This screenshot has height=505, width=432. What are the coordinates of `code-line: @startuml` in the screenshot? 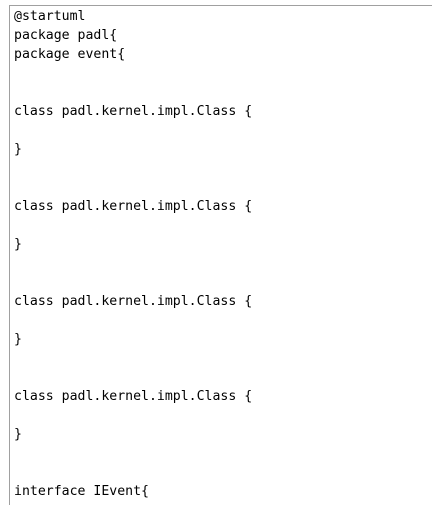 It's located at (50, 16).